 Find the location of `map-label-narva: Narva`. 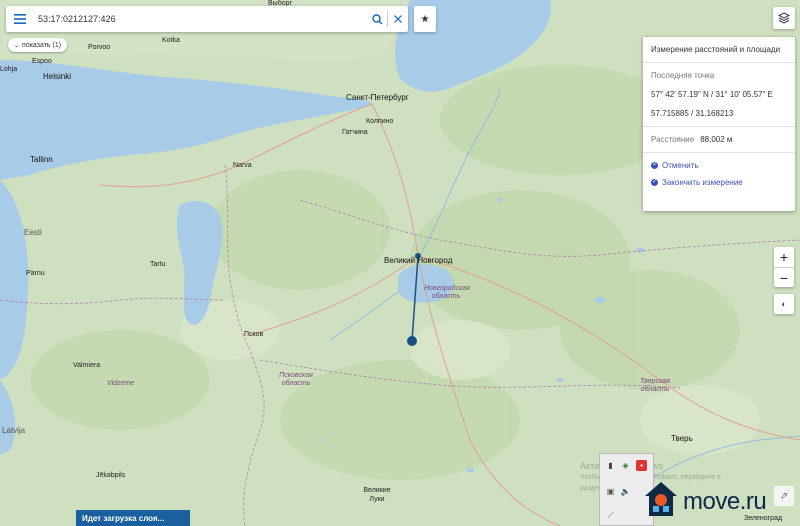

map-label-narva: Narva is located at coordinates (242, 165).